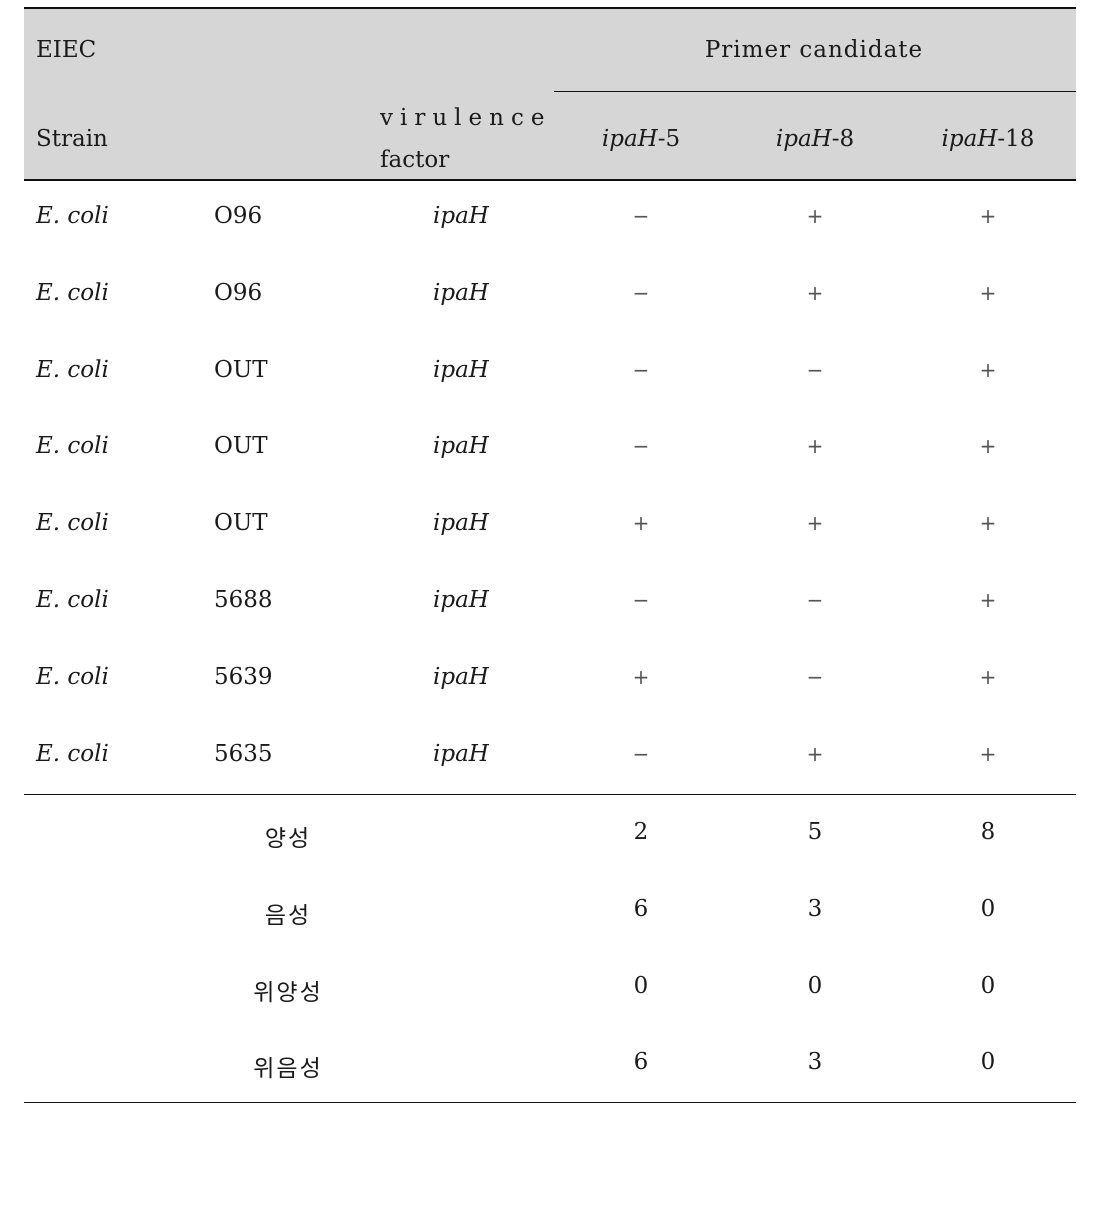  What do you see at coordinates (550, 1063) in the screenshot?
I see `summary-row: 위음성 6 3 0` at bounding box center [550, 1063].